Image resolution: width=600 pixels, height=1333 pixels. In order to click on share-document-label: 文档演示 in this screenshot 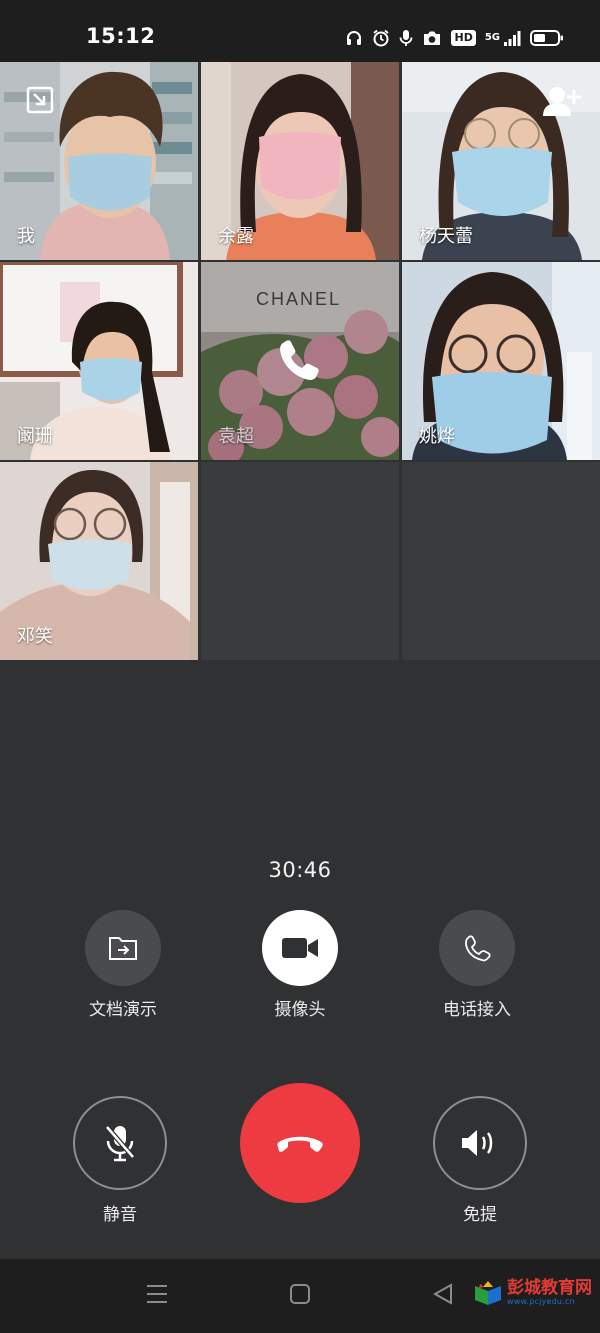, I will do `click(123, 1010)`.